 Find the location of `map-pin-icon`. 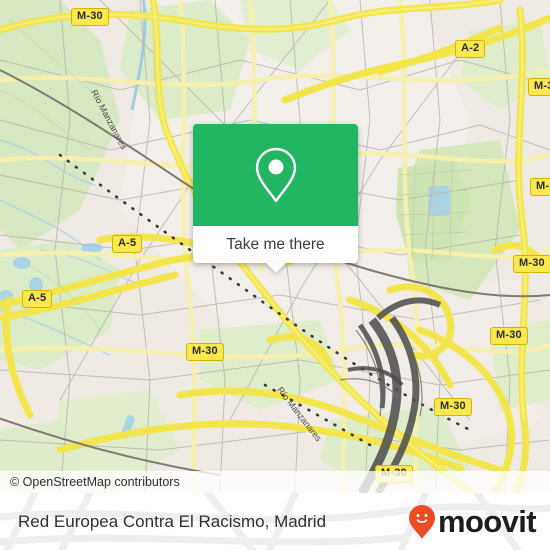

map-pin-icon is located at coordinates (275, 175).